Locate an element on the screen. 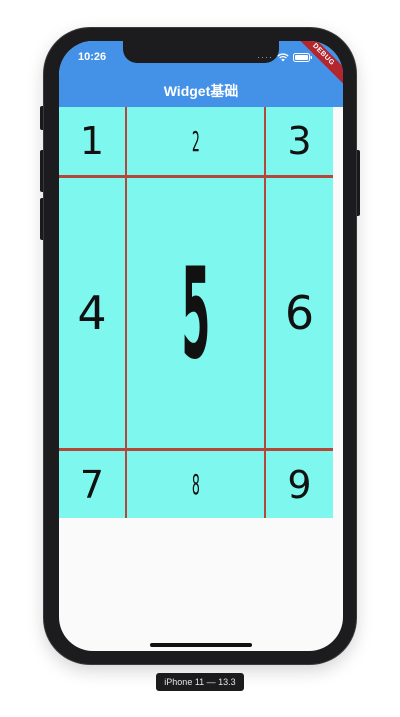 This screenshot has width=400, height=717. grid-cell-1: 1 is located at coordinates (92, 141).